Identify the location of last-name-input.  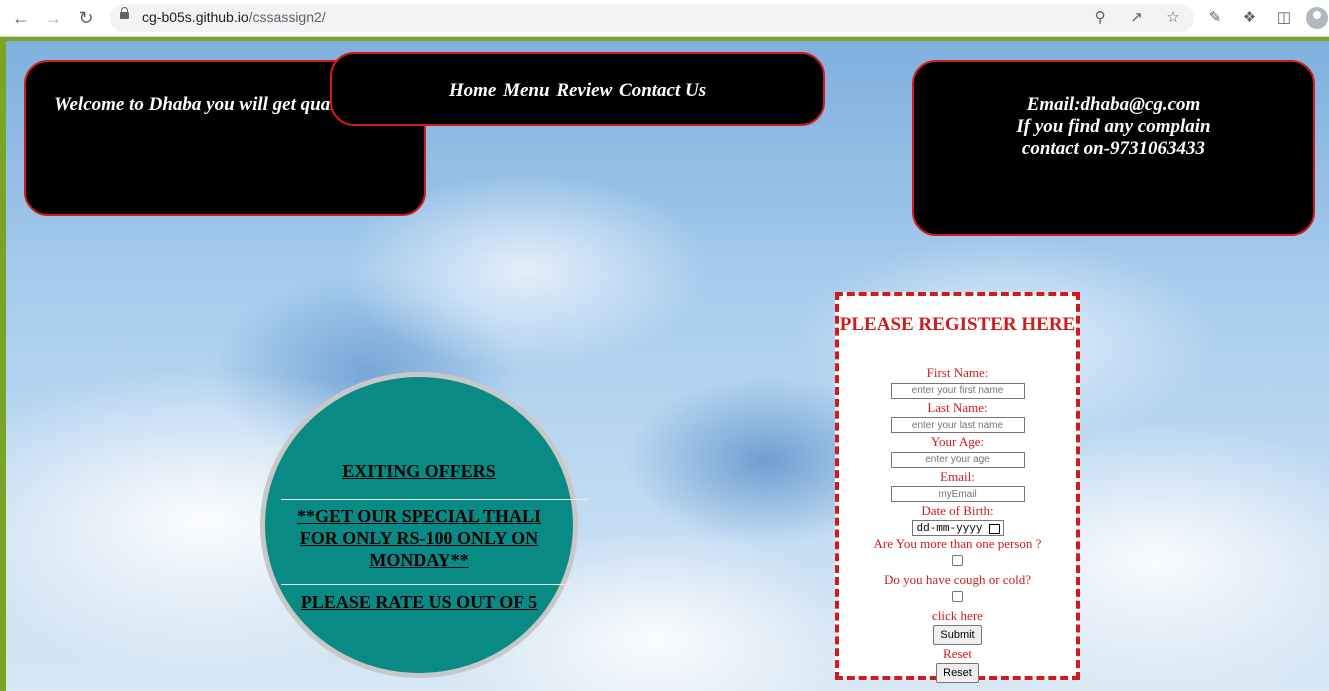
(957, 425).